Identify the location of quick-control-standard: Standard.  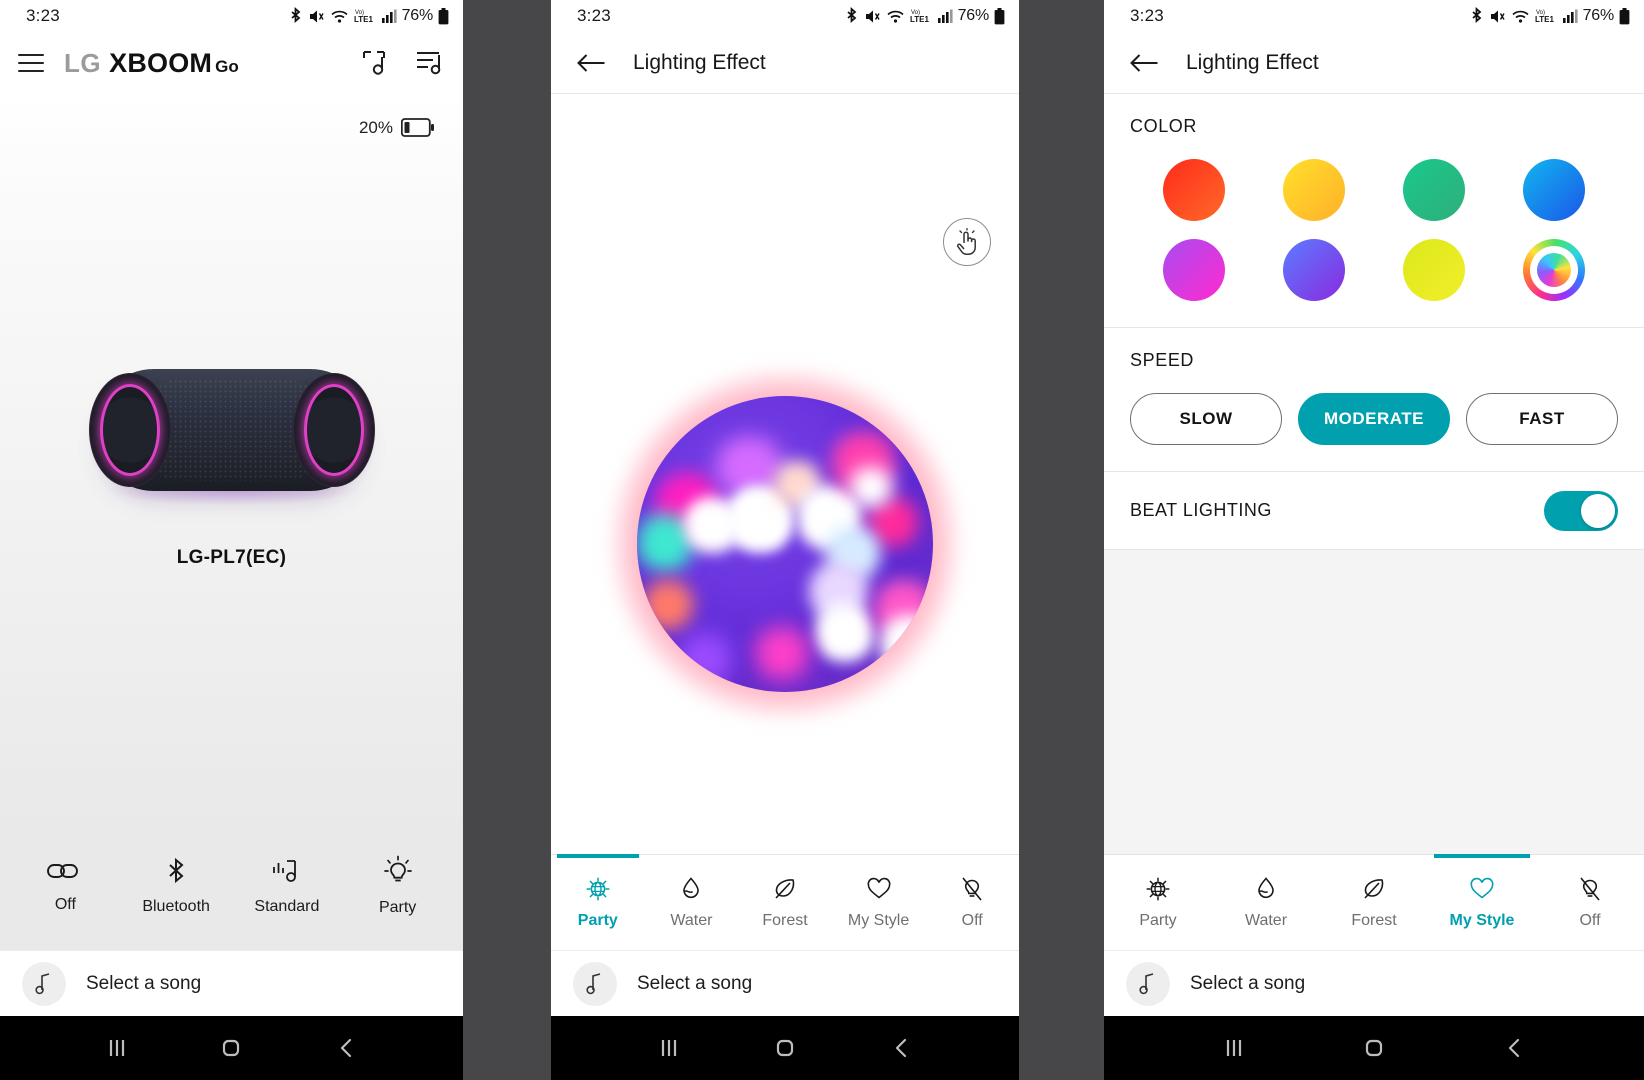
(287, 886).